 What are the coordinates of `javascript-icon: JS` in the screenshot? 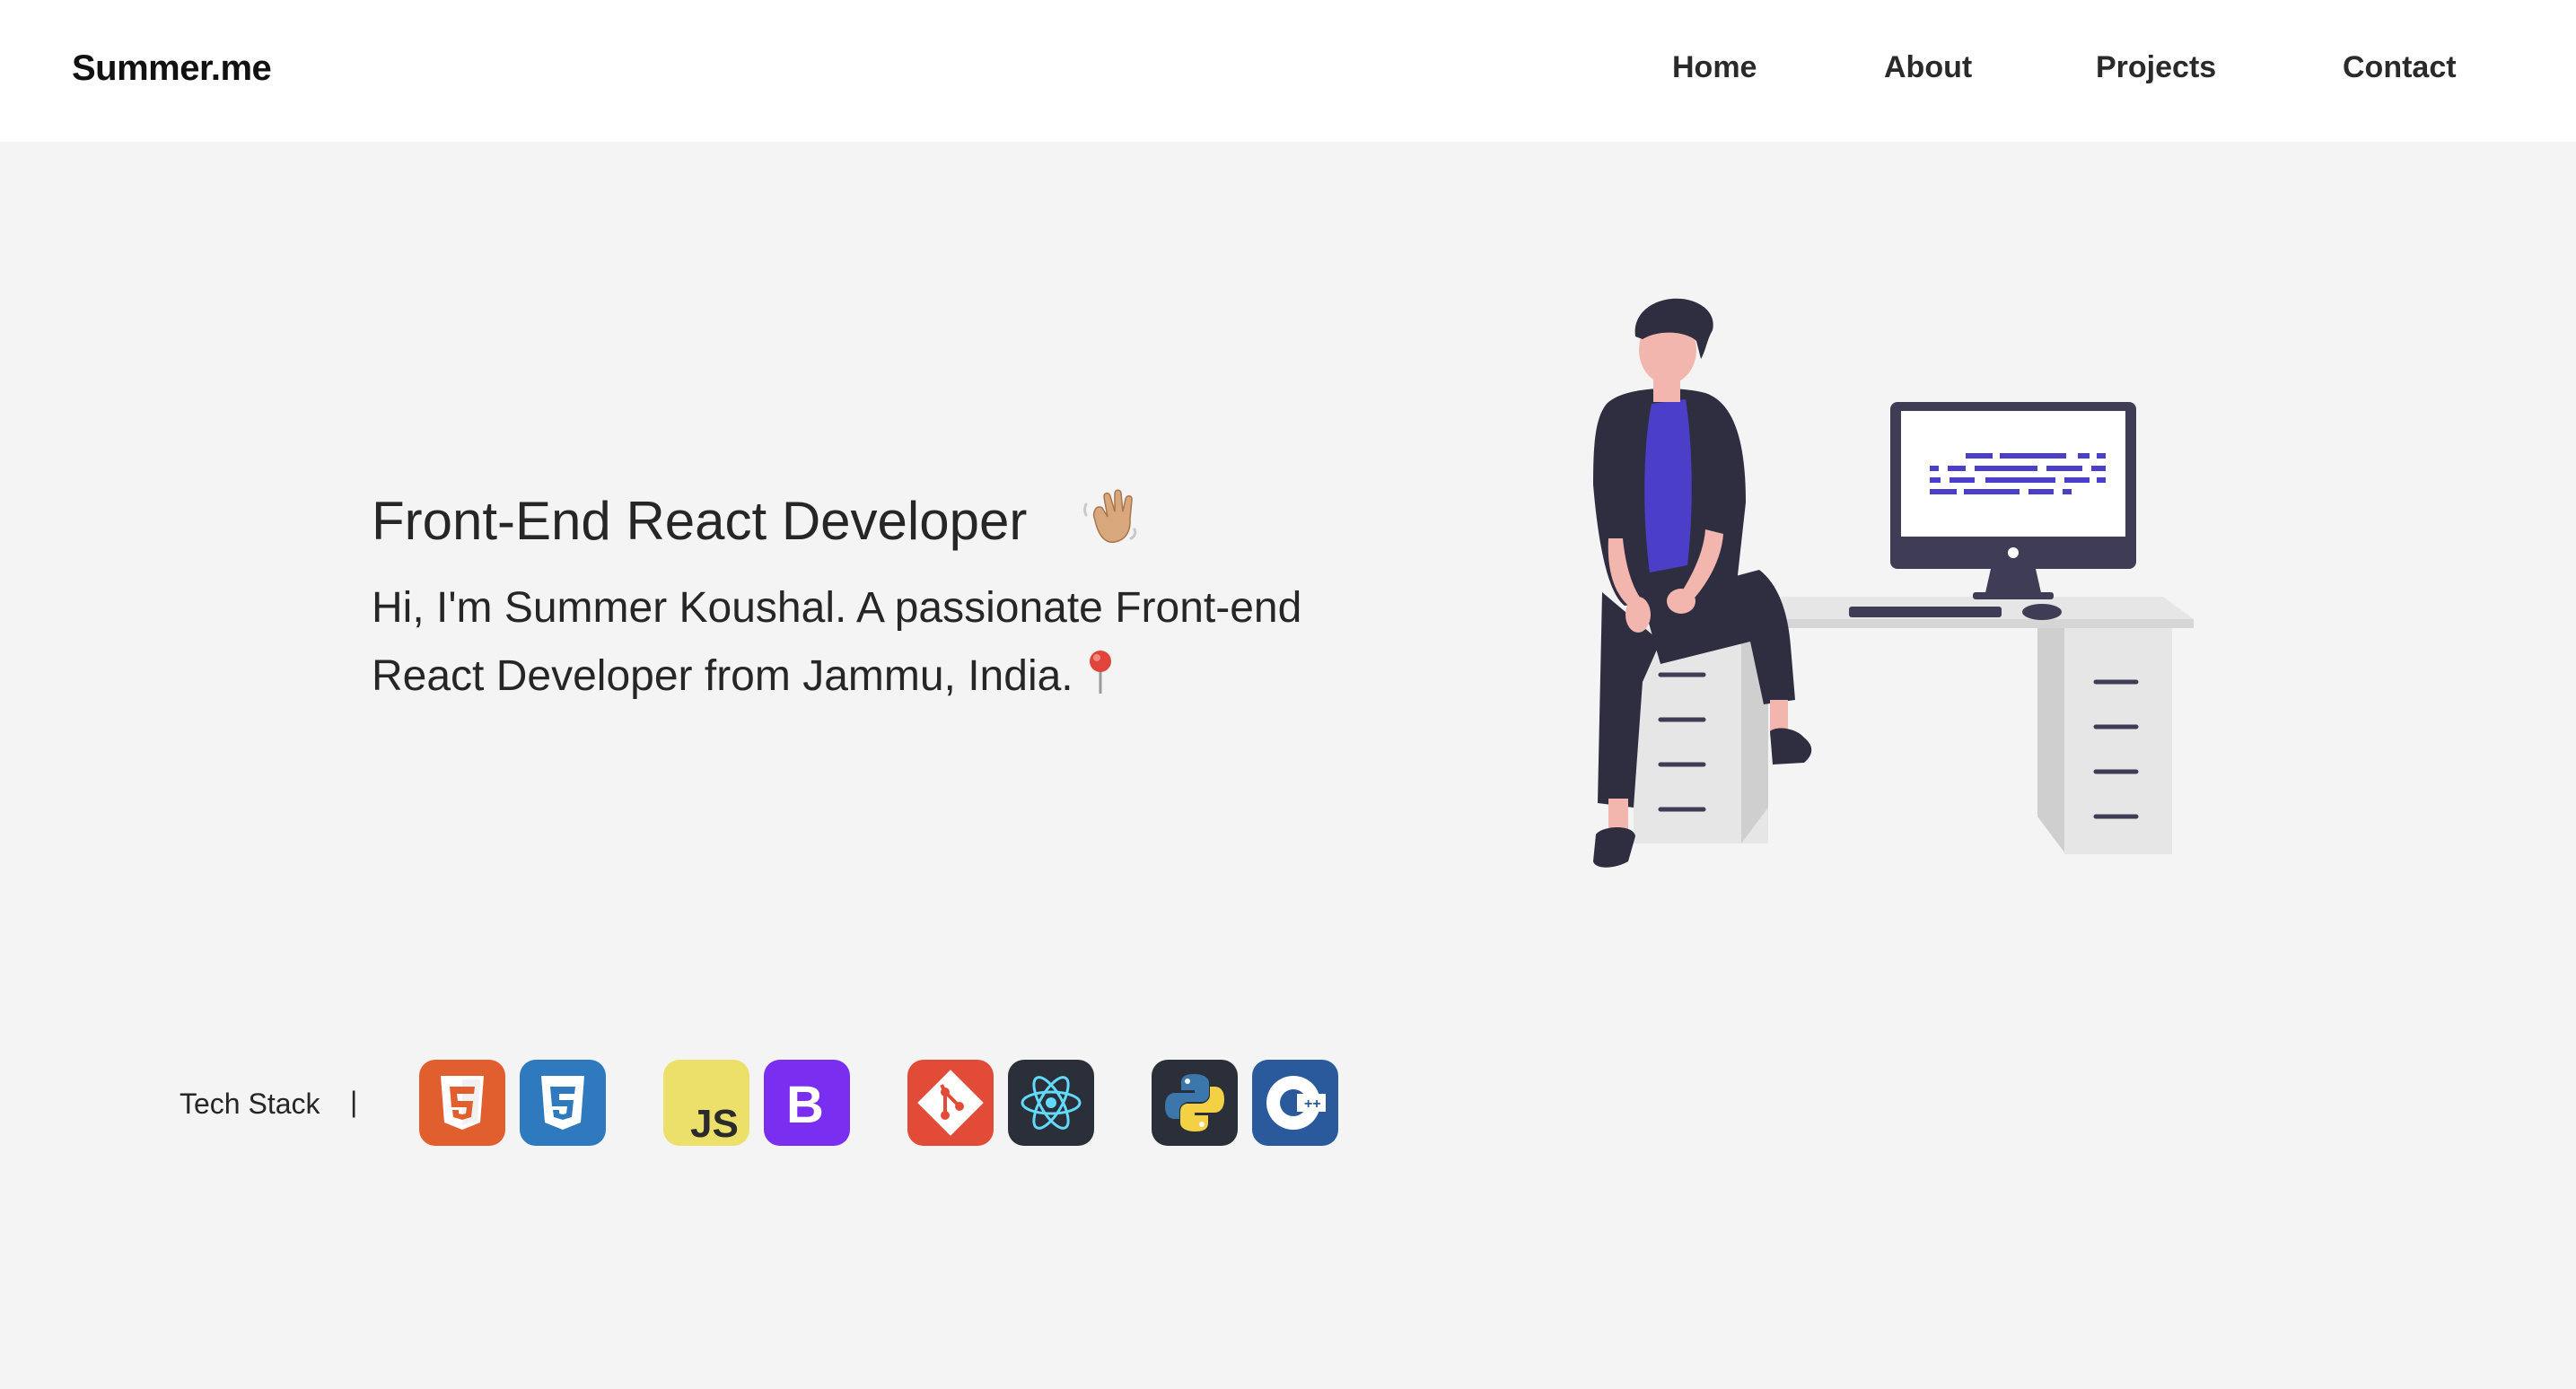 It's located at (706, 1103).